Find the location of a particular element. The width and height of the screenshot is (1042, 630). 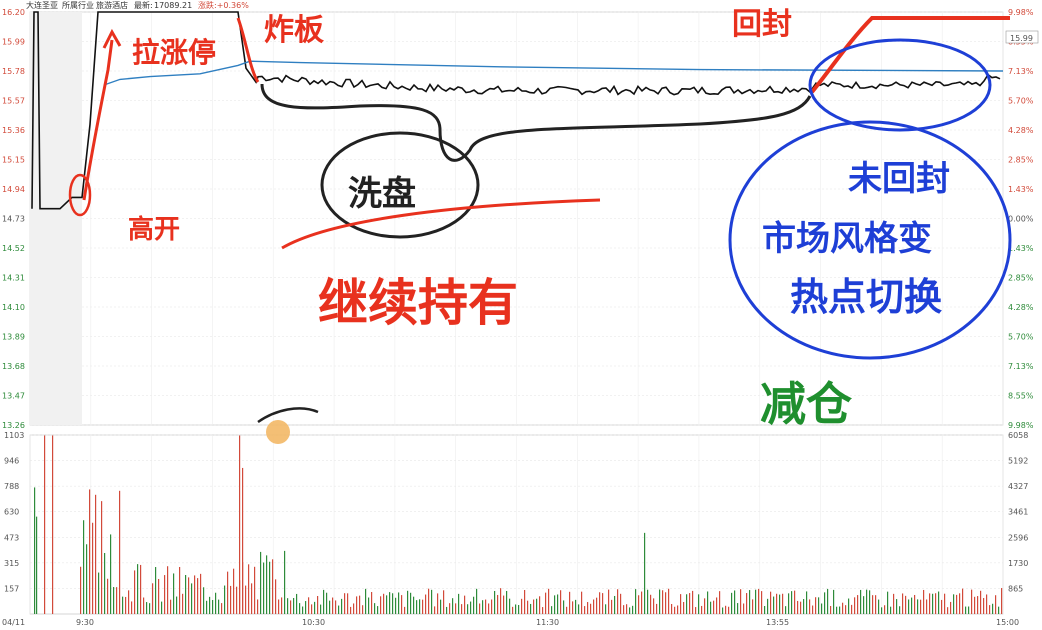

annotation-pull-limit-up: 拉涨停 is located at coordinates (174, 52).